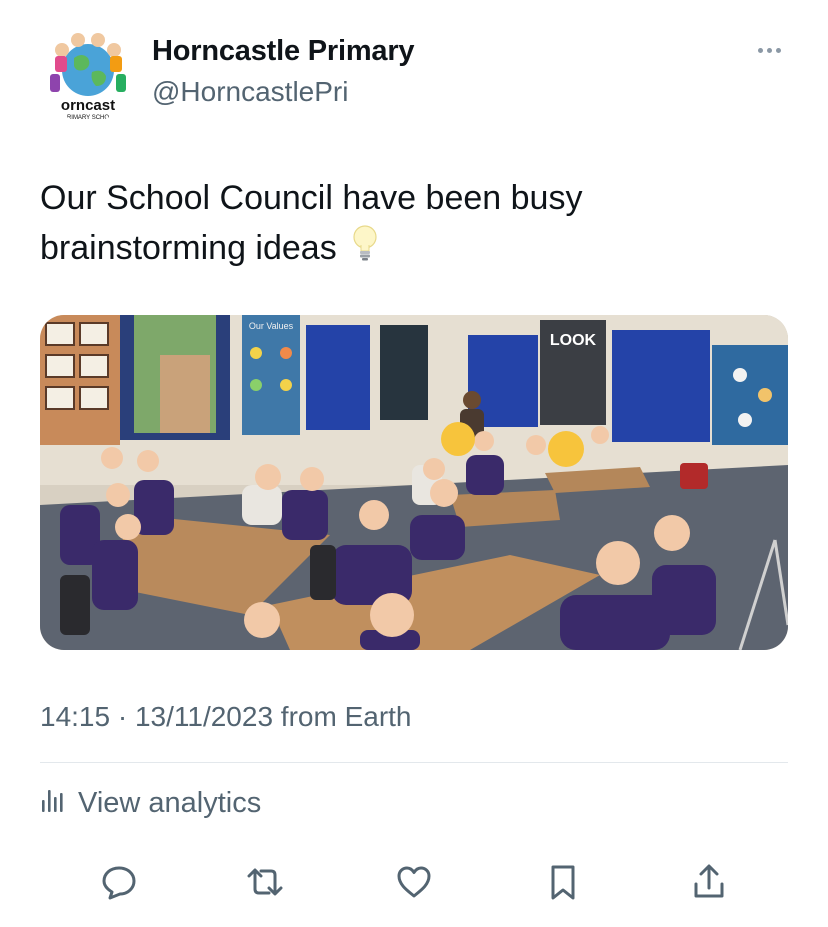  Describe the element at coordinates (414, 882) in the screenshot. I see `heart-icon` at that location.